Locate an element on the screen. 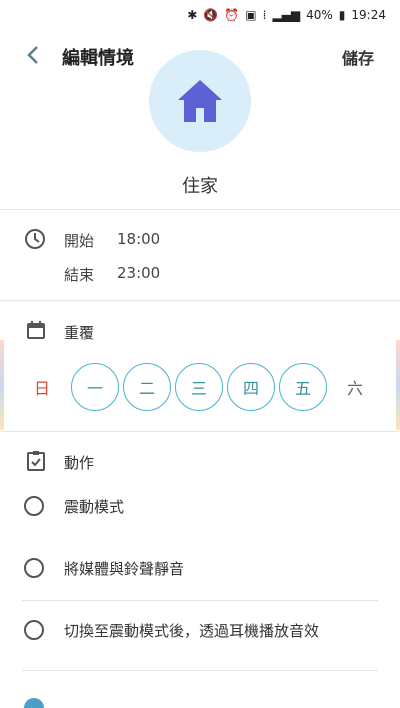 This screenshot has height=708, width=400. action-option: 將媒體與鈴聲靜音 is located at coordinates (200, 569).